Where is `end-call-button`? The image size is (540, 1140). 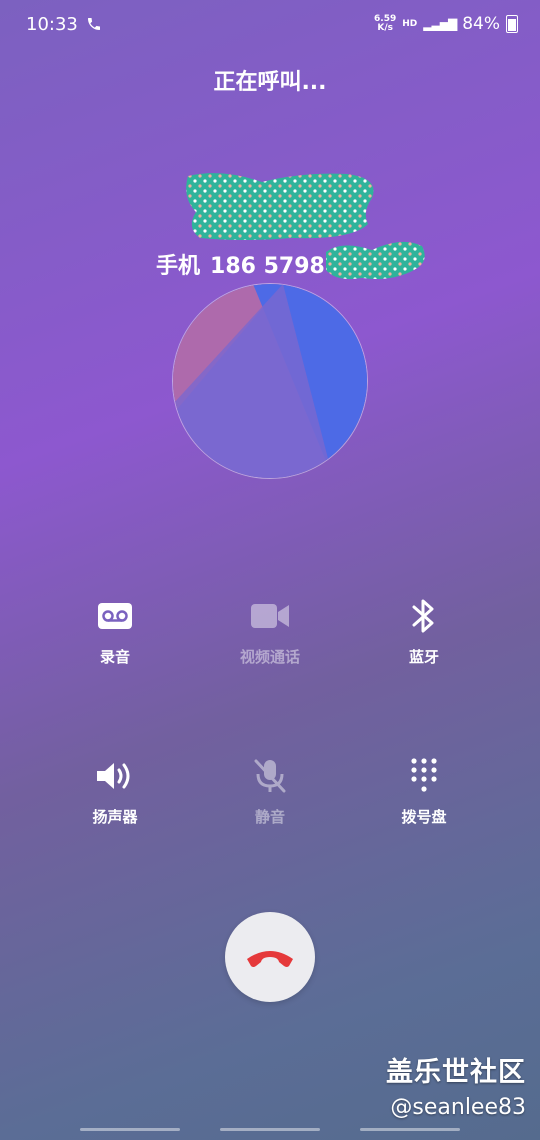 end-call-button is located at coordinates (270, 957).